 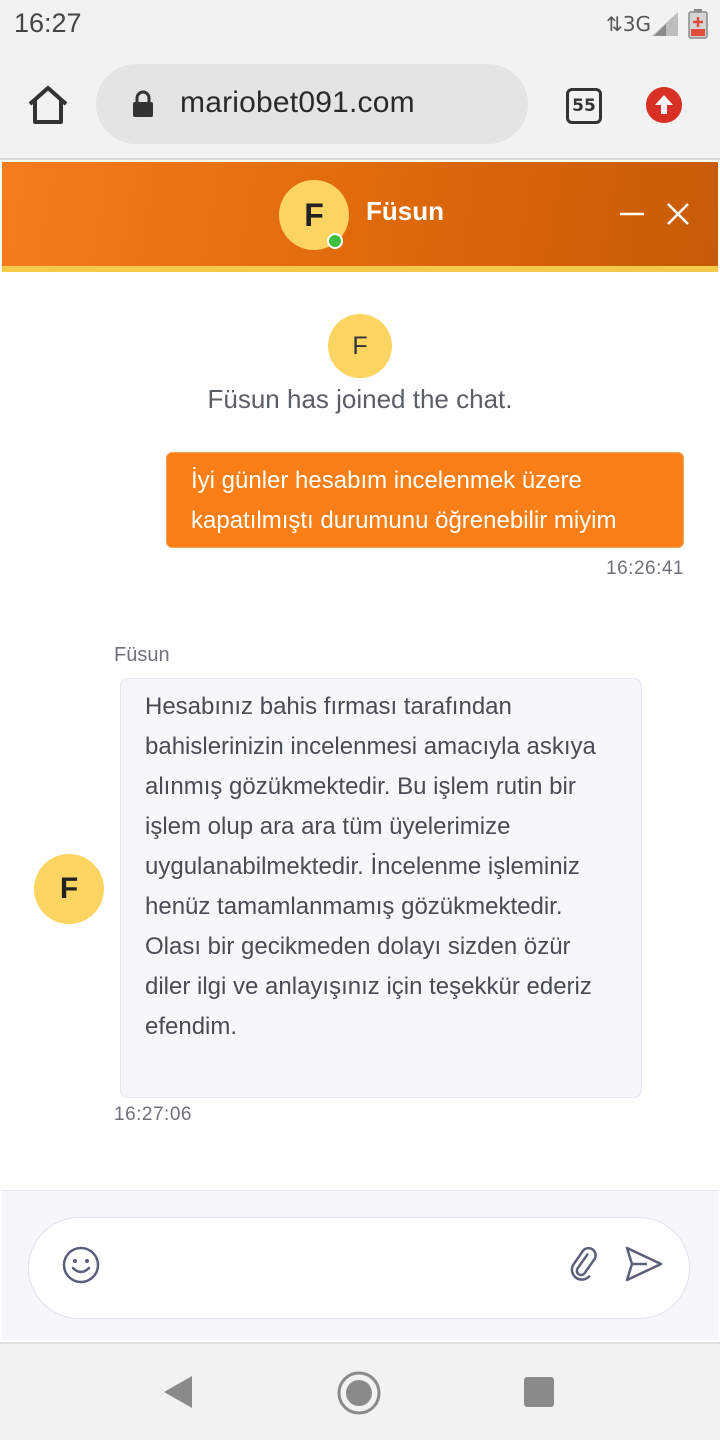 I want to click on agent-sender-name: Füsun, so click(x=142, y=655).